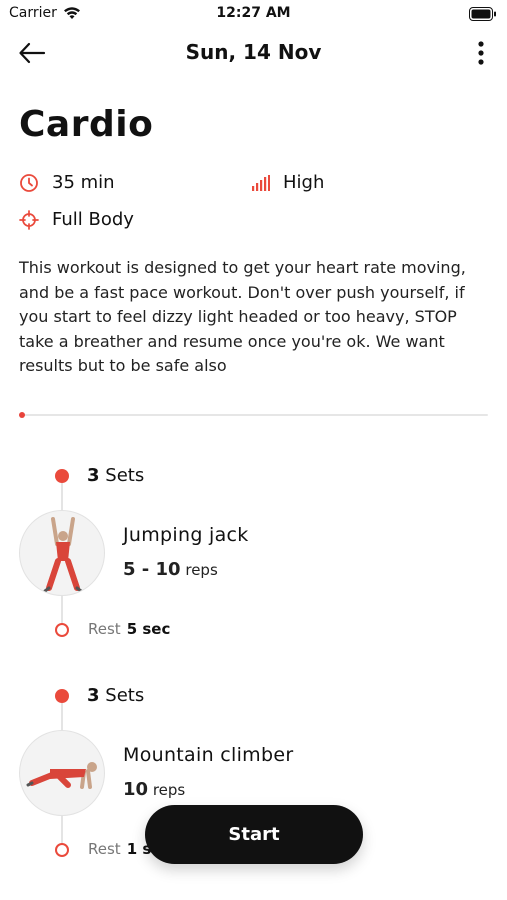 Image resolution: width=507 pixels, height=900 pixels. I want to click on exercise-image-jumping-jack, so click(62, 553).